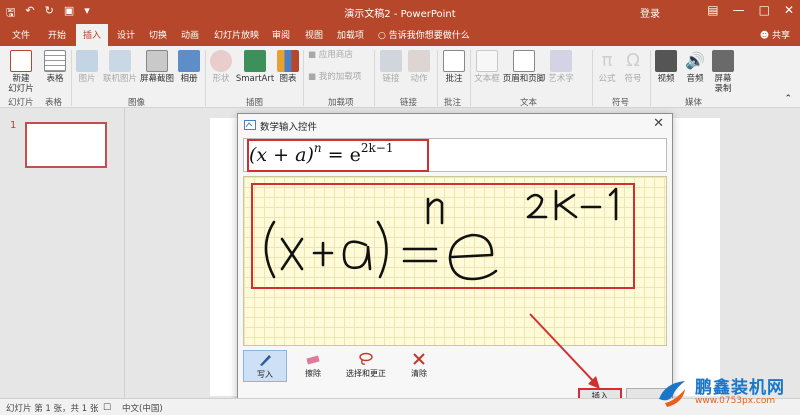 This screenshot has width=800, height=415. What do you see at coordinates (529, 103) in the screenshot?
I see `group-label-text: 文本` at bounding box center [529, 103].